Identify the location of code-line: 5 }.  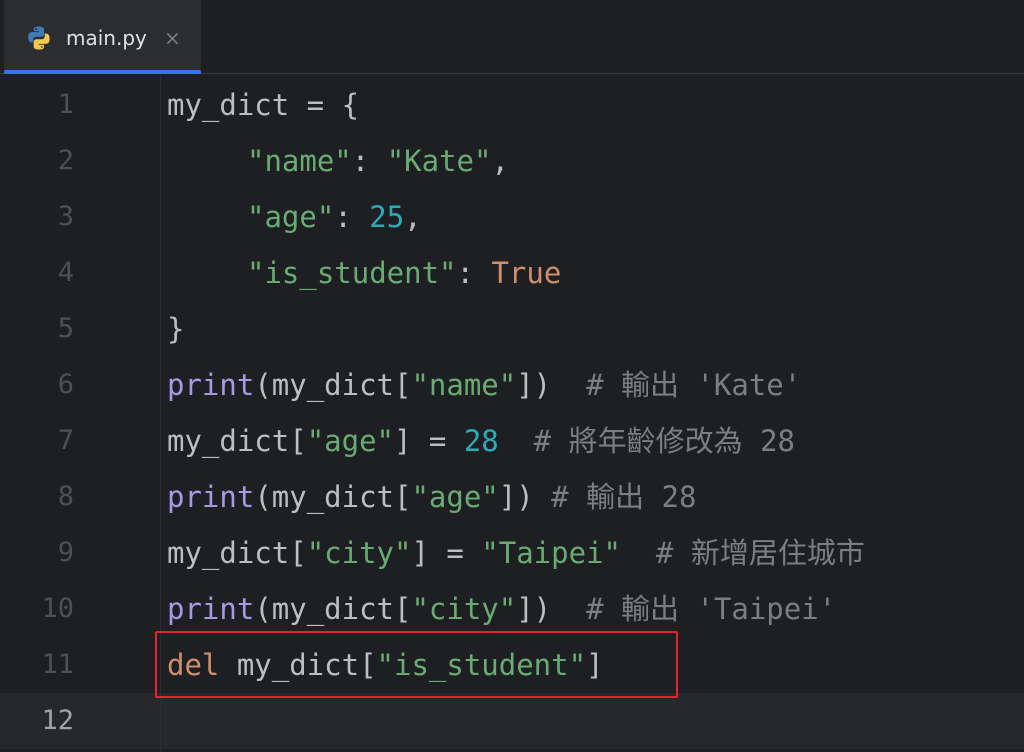
(512, 329).